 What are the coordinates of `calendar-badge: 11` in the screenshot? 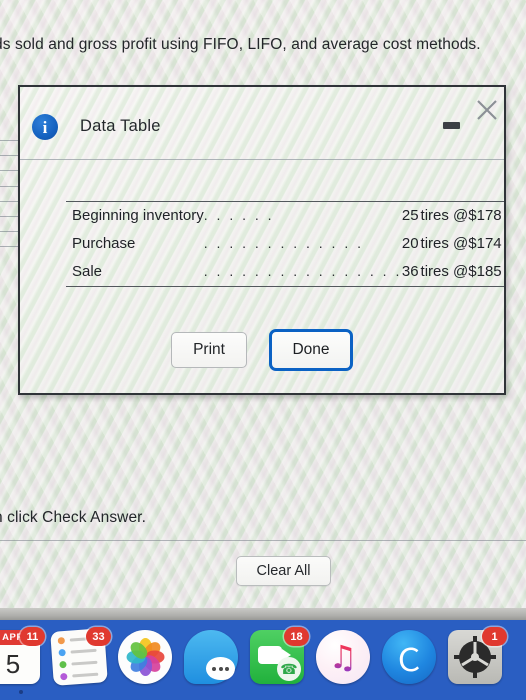 It's located at (32, 636).